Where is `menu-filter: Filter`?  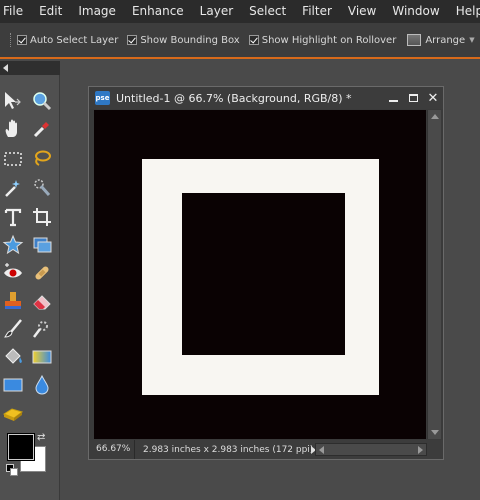 menu-filter: Filter is located at coordinates (317, 11).